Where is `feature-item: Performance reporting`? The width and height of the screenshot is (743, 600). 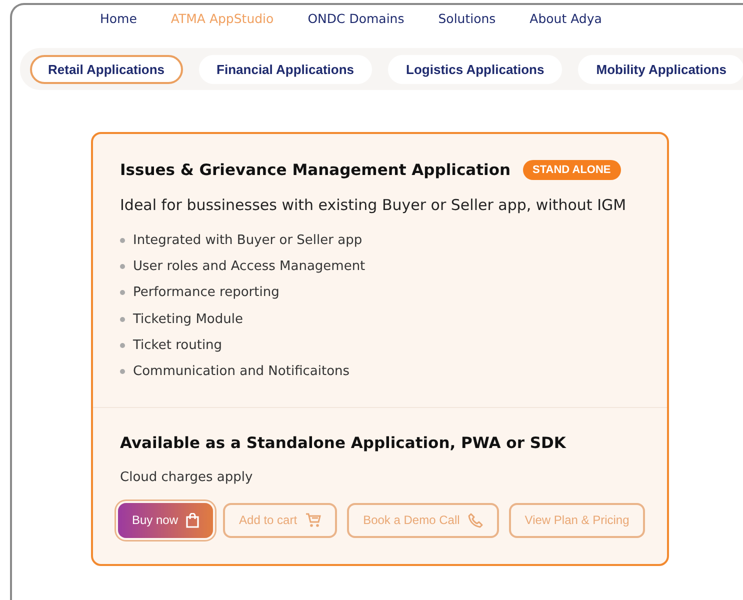
feature-item: Performance reporting is located at coordinates (206, 292).